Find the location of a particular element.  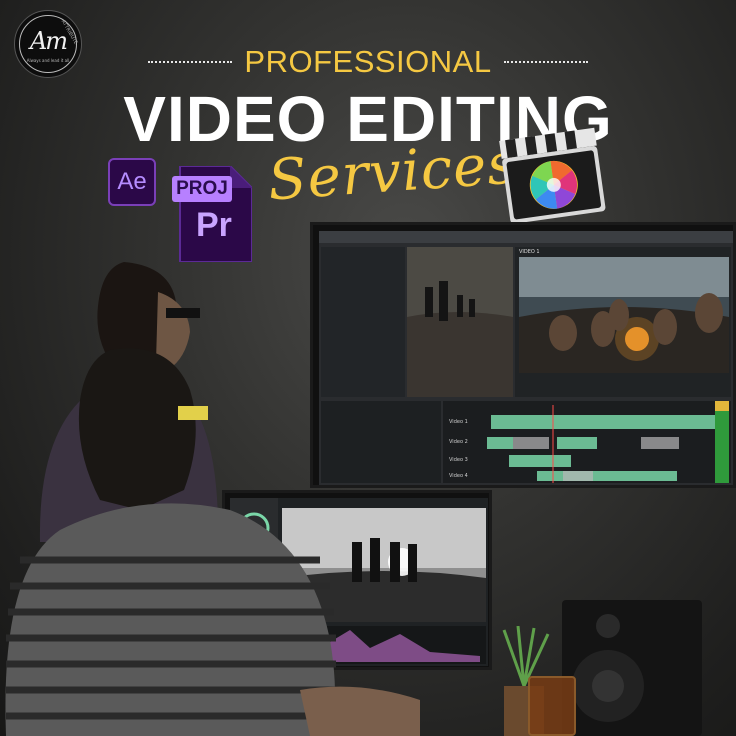

track-label-2: Video 2 is located at coordinates (458, 442).